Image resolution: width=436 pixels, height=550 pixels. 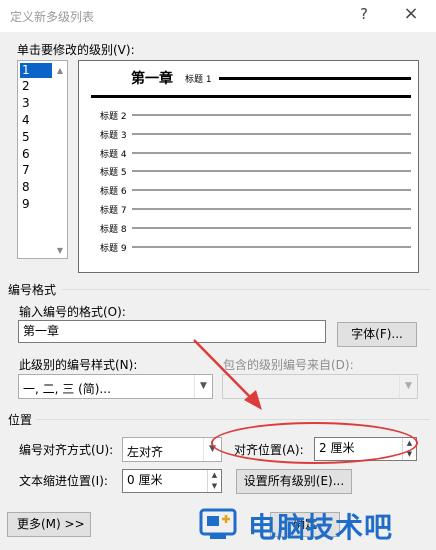 What do you see at coordinates (321, 527) in the screenshot?
I see `watermark-text: 电脑技术吧` at bounding box center [321, 527].